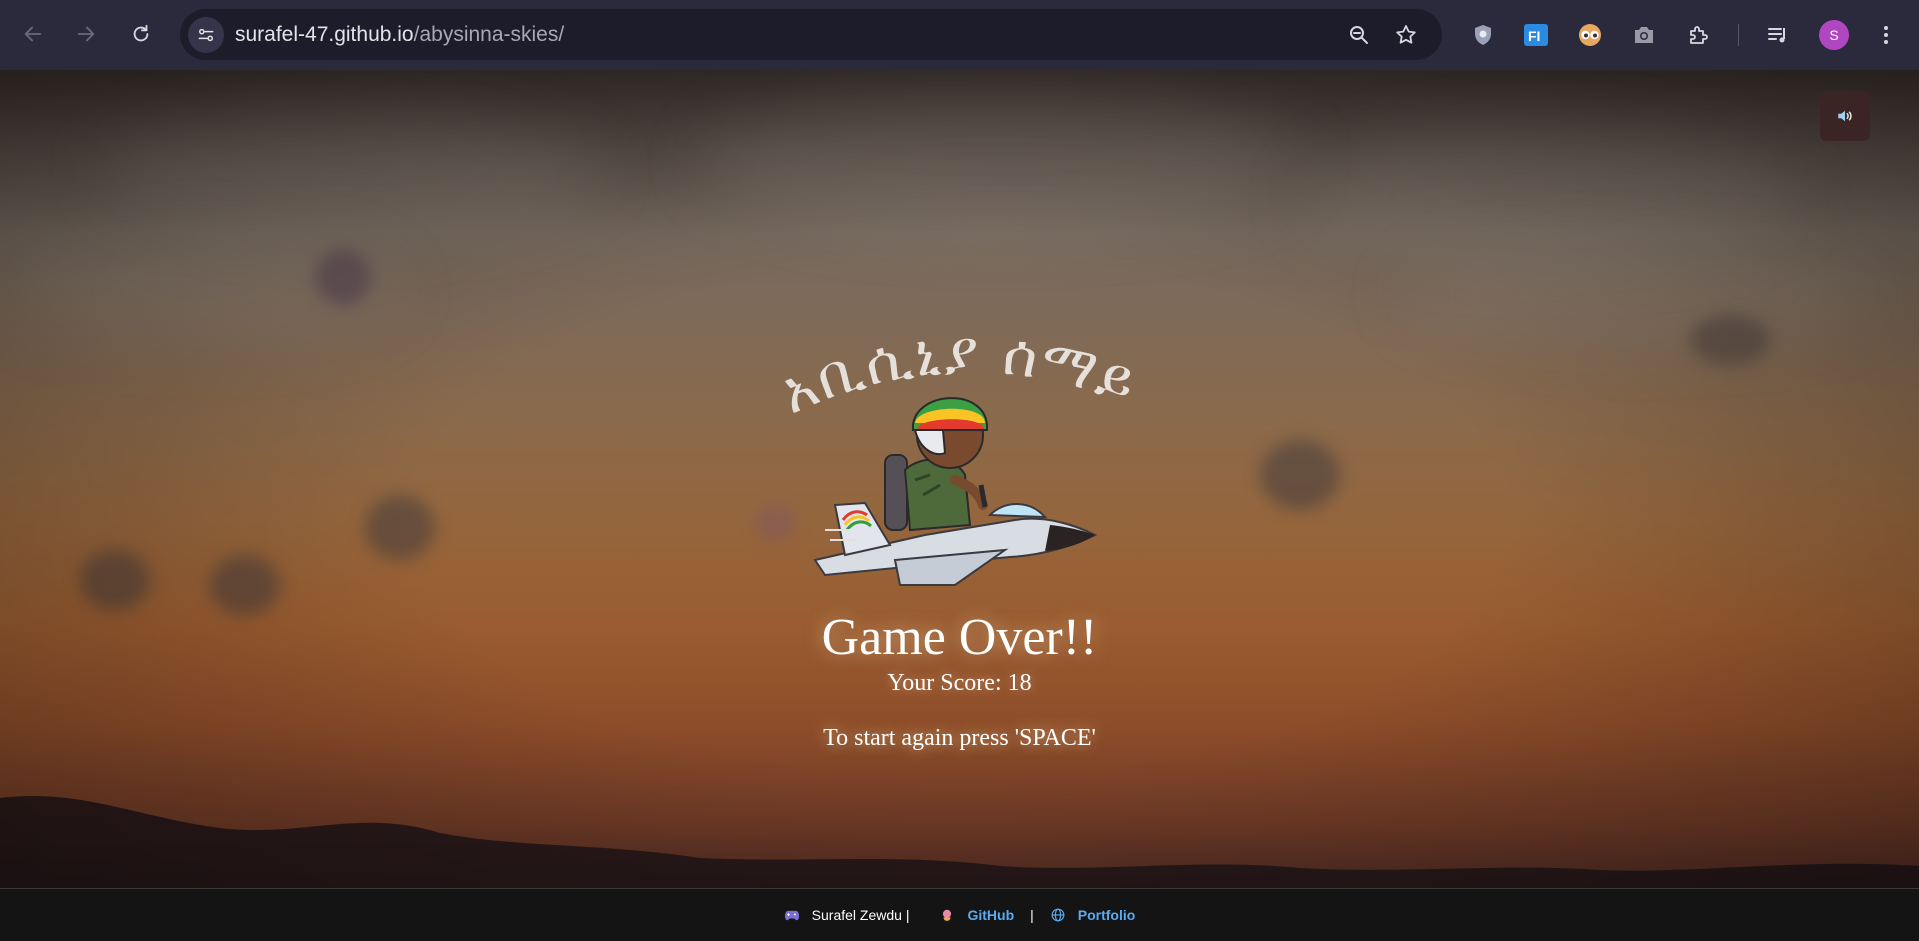 This screenshot has width=1919, height=941. What do you see at coordinates (959, 683) in the screenshot?
I see `score-text: Your Score: 18` at bounding box center [959, 683].